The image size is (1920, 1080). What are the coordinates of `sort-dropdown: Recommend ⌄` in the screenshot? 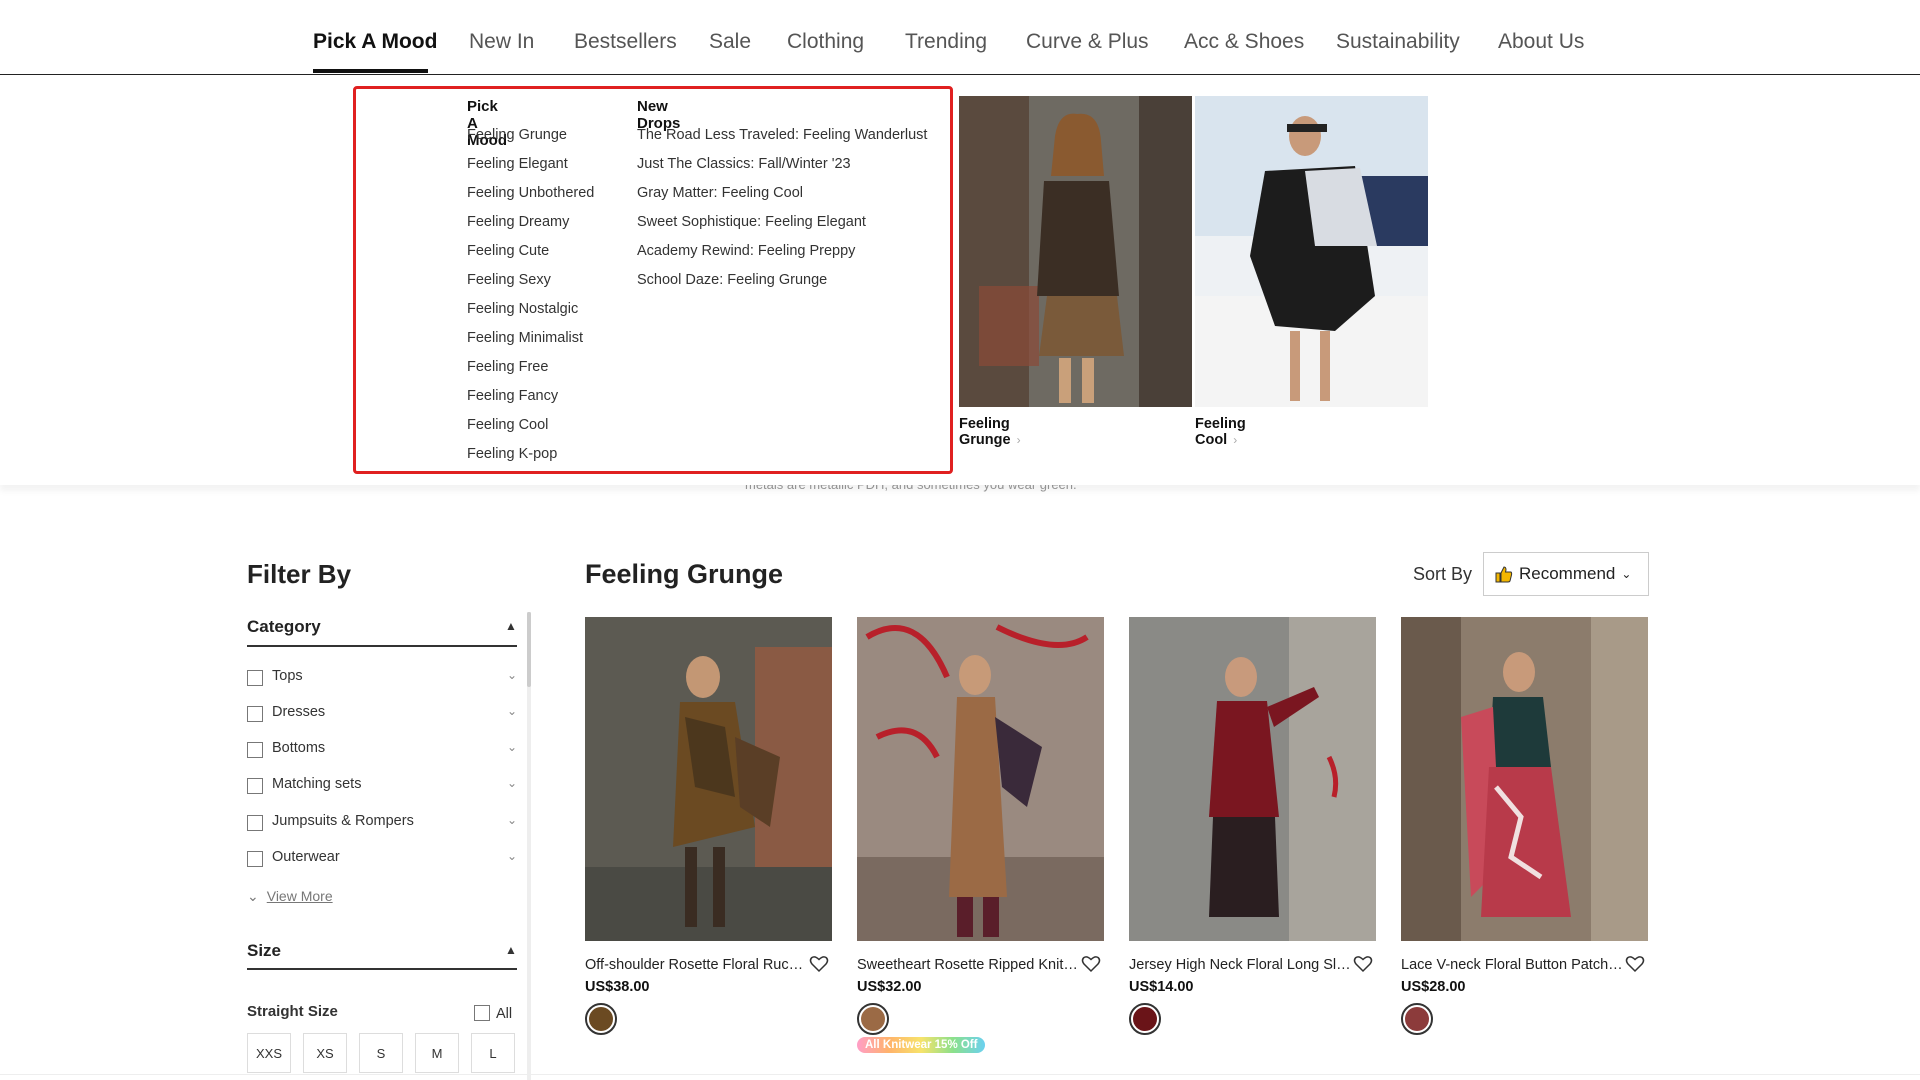 It's located at (1566, 574).